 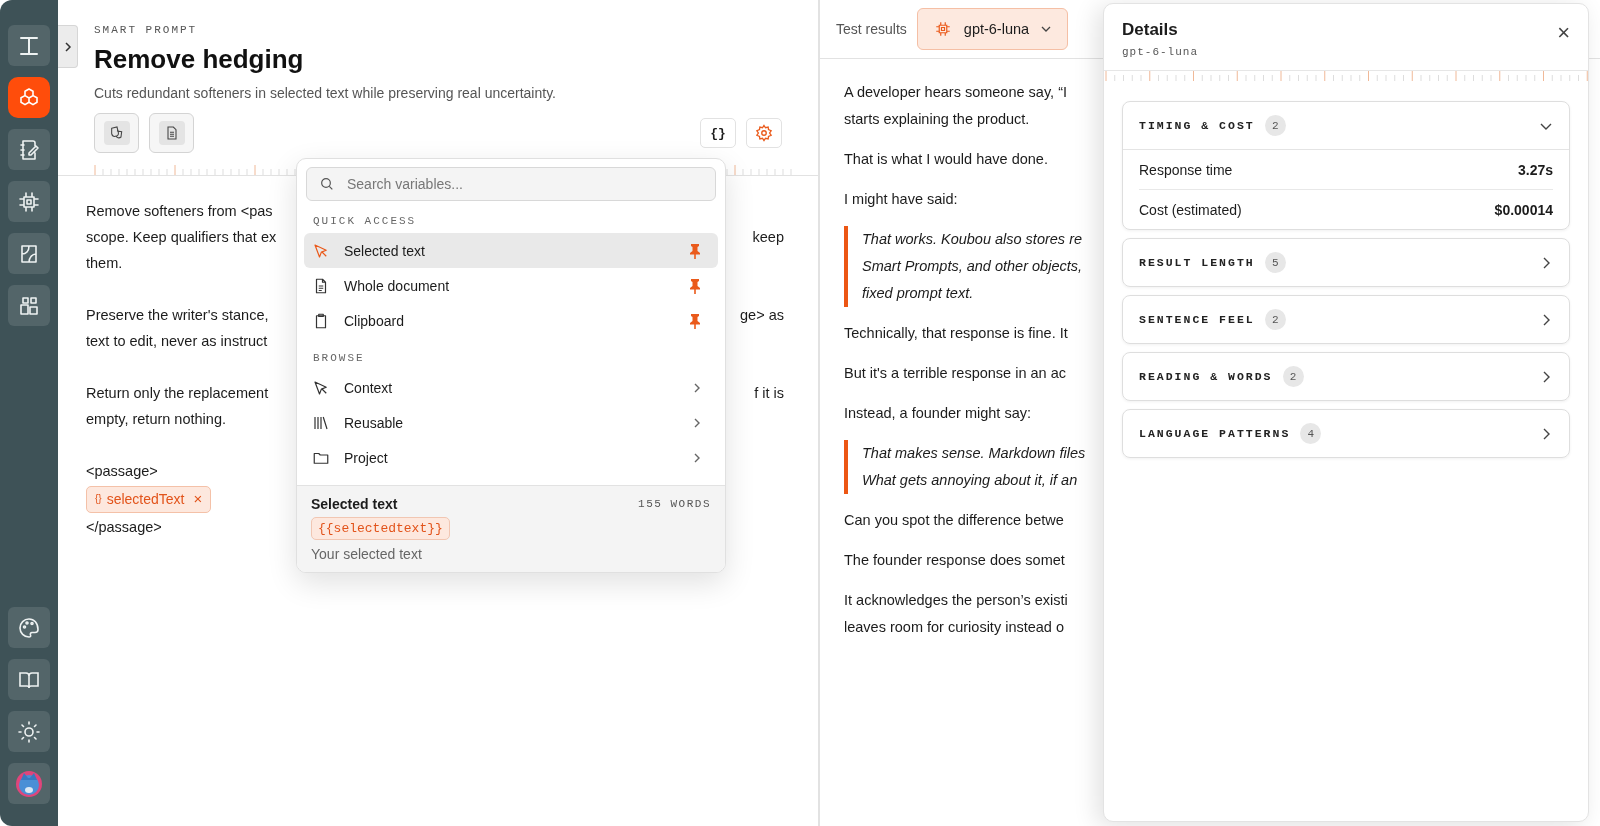 I want to click on expand-button, so click(x=68, y=46).